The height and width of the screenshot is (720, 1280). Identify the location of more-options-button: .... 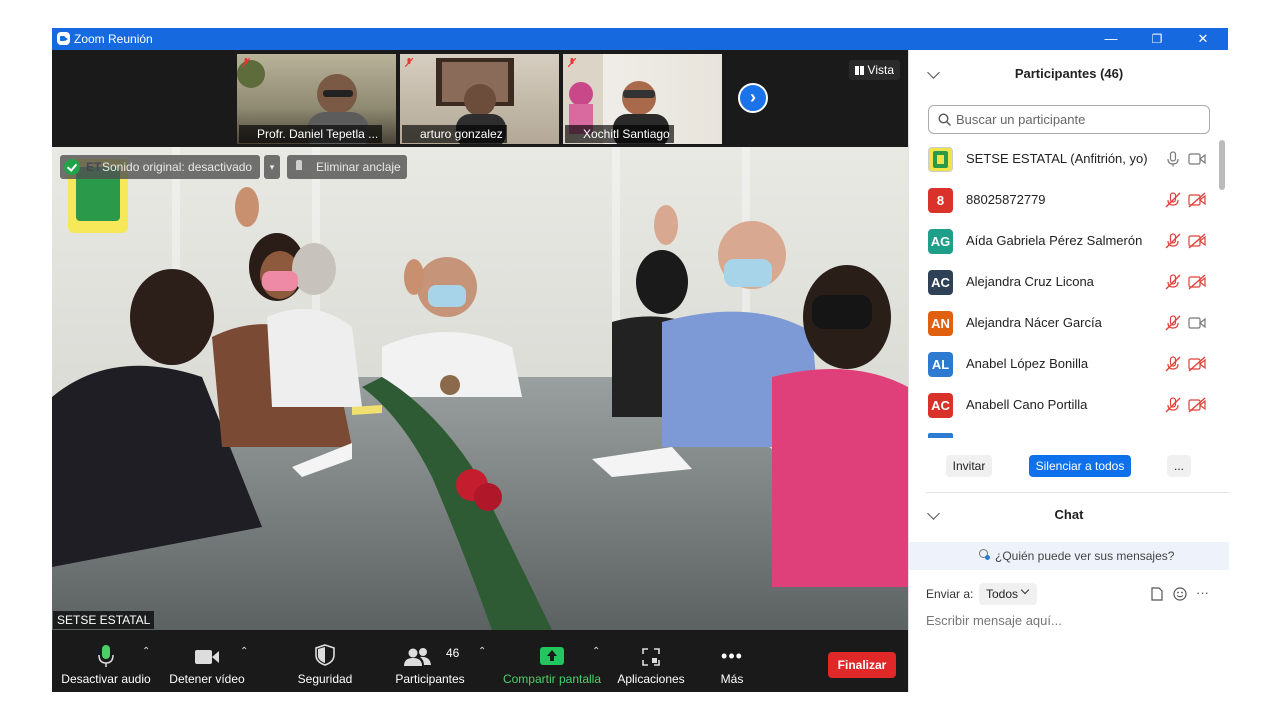
(1179, 466).